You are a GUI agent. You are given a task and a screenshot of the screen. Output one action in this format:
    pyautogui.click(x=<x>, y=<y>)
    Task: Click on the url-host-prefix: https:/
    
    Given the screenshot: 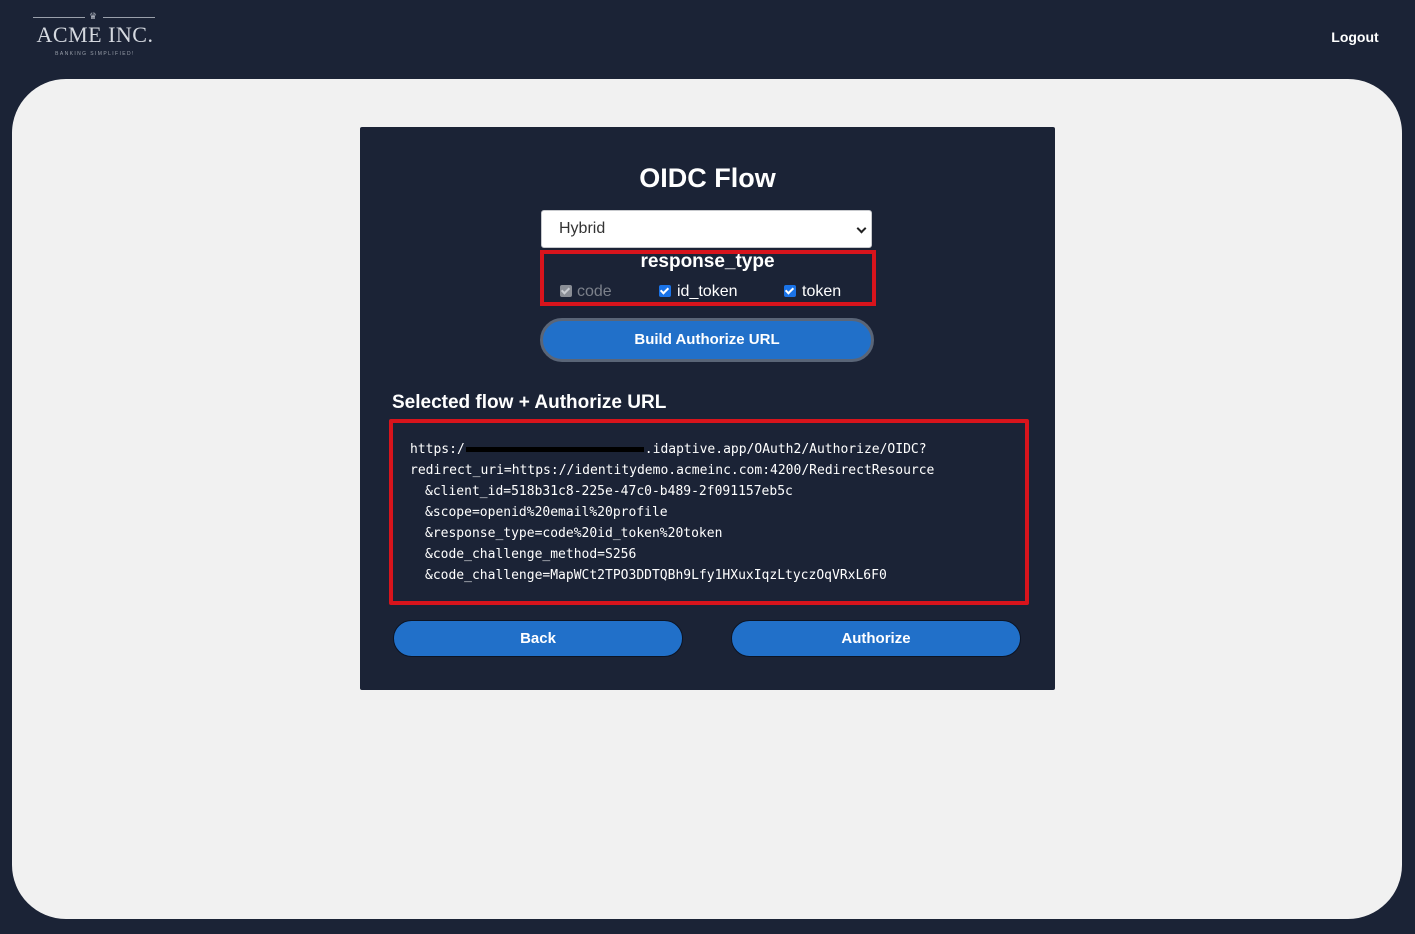 What is the action you would take?
    pyautogui.click(x=437, y=449)
    